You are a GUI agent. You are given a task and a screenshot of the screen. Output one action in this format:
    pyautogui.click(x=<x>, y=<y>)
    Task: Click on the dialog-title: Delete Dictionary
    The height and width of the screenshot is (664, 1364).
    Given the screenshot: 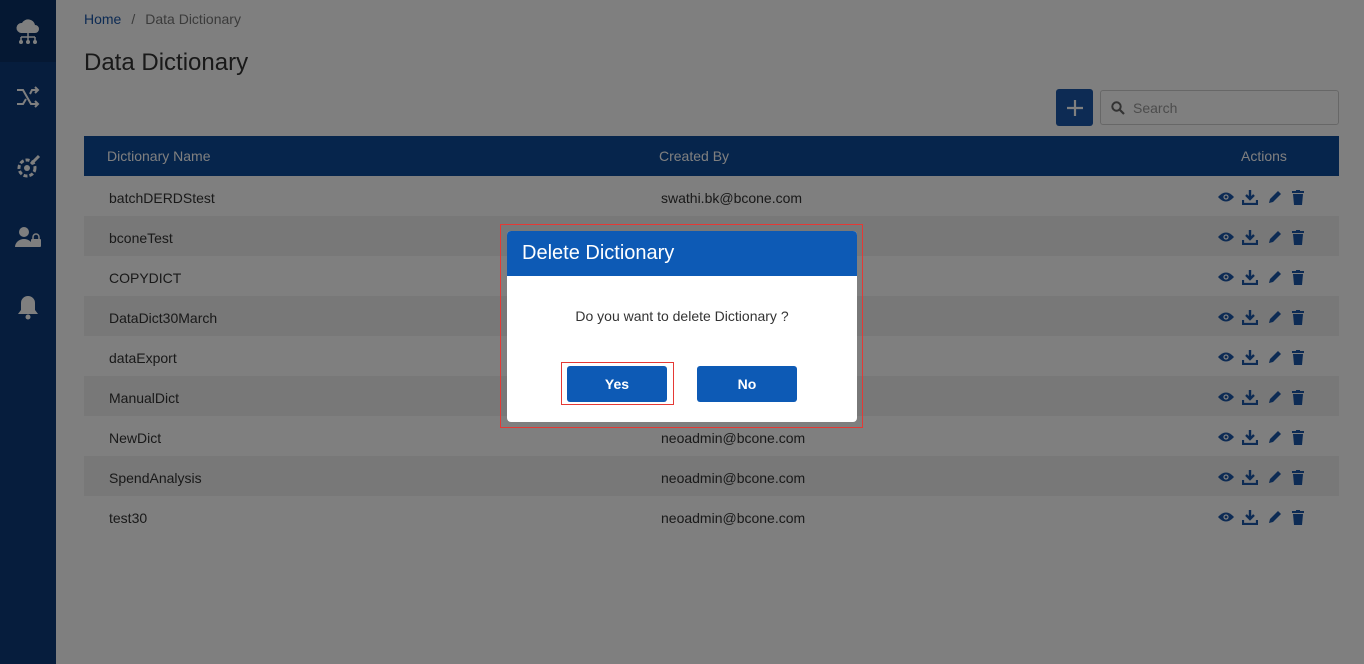 What is the action you would take?
    pyautogui.click(x=682, y=253)
    